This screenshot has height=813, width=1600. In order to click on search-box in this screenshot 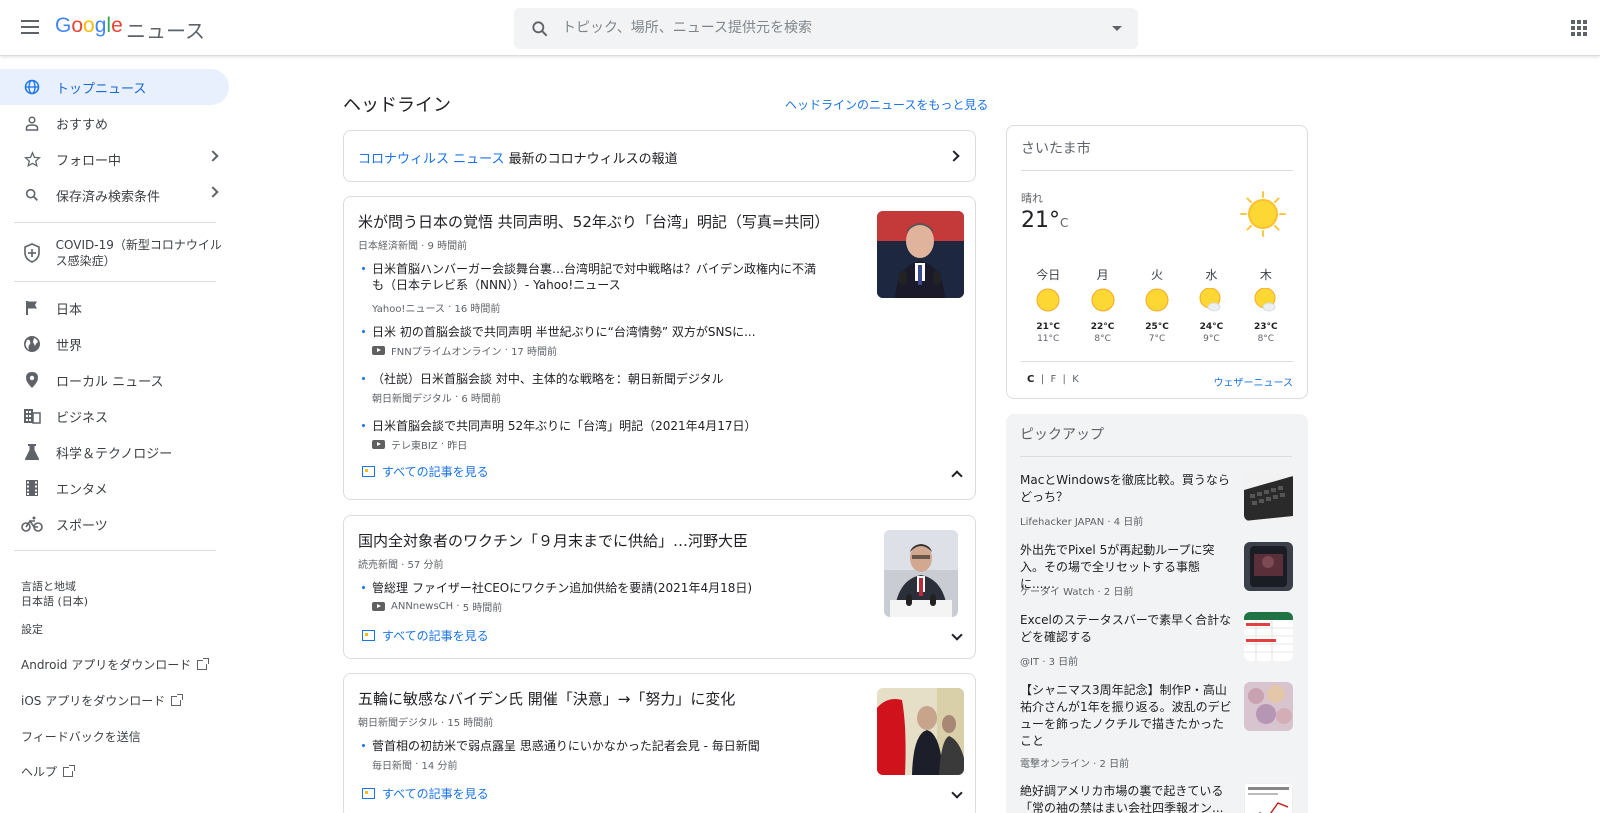, I will do `click(826, 28)`.